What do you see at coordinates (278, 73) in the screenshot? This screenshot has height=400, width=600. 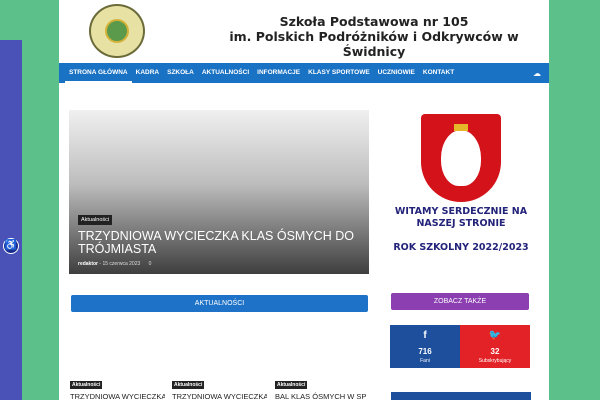 I see `nav-item-informacje: INFORMACJE` at bounding box center [278, 73].